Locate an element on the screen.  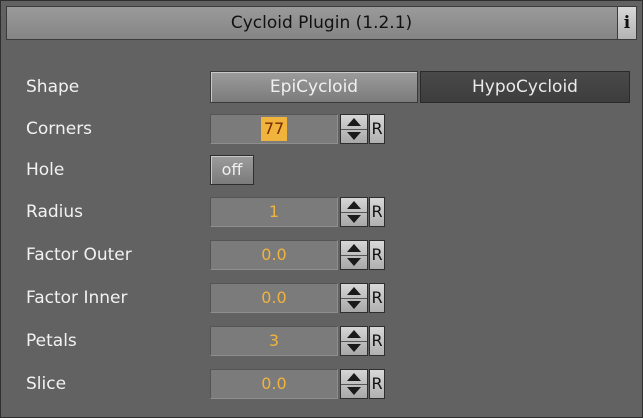
factor-inner-label: Factor Inner is located at coordinates (77, 298).